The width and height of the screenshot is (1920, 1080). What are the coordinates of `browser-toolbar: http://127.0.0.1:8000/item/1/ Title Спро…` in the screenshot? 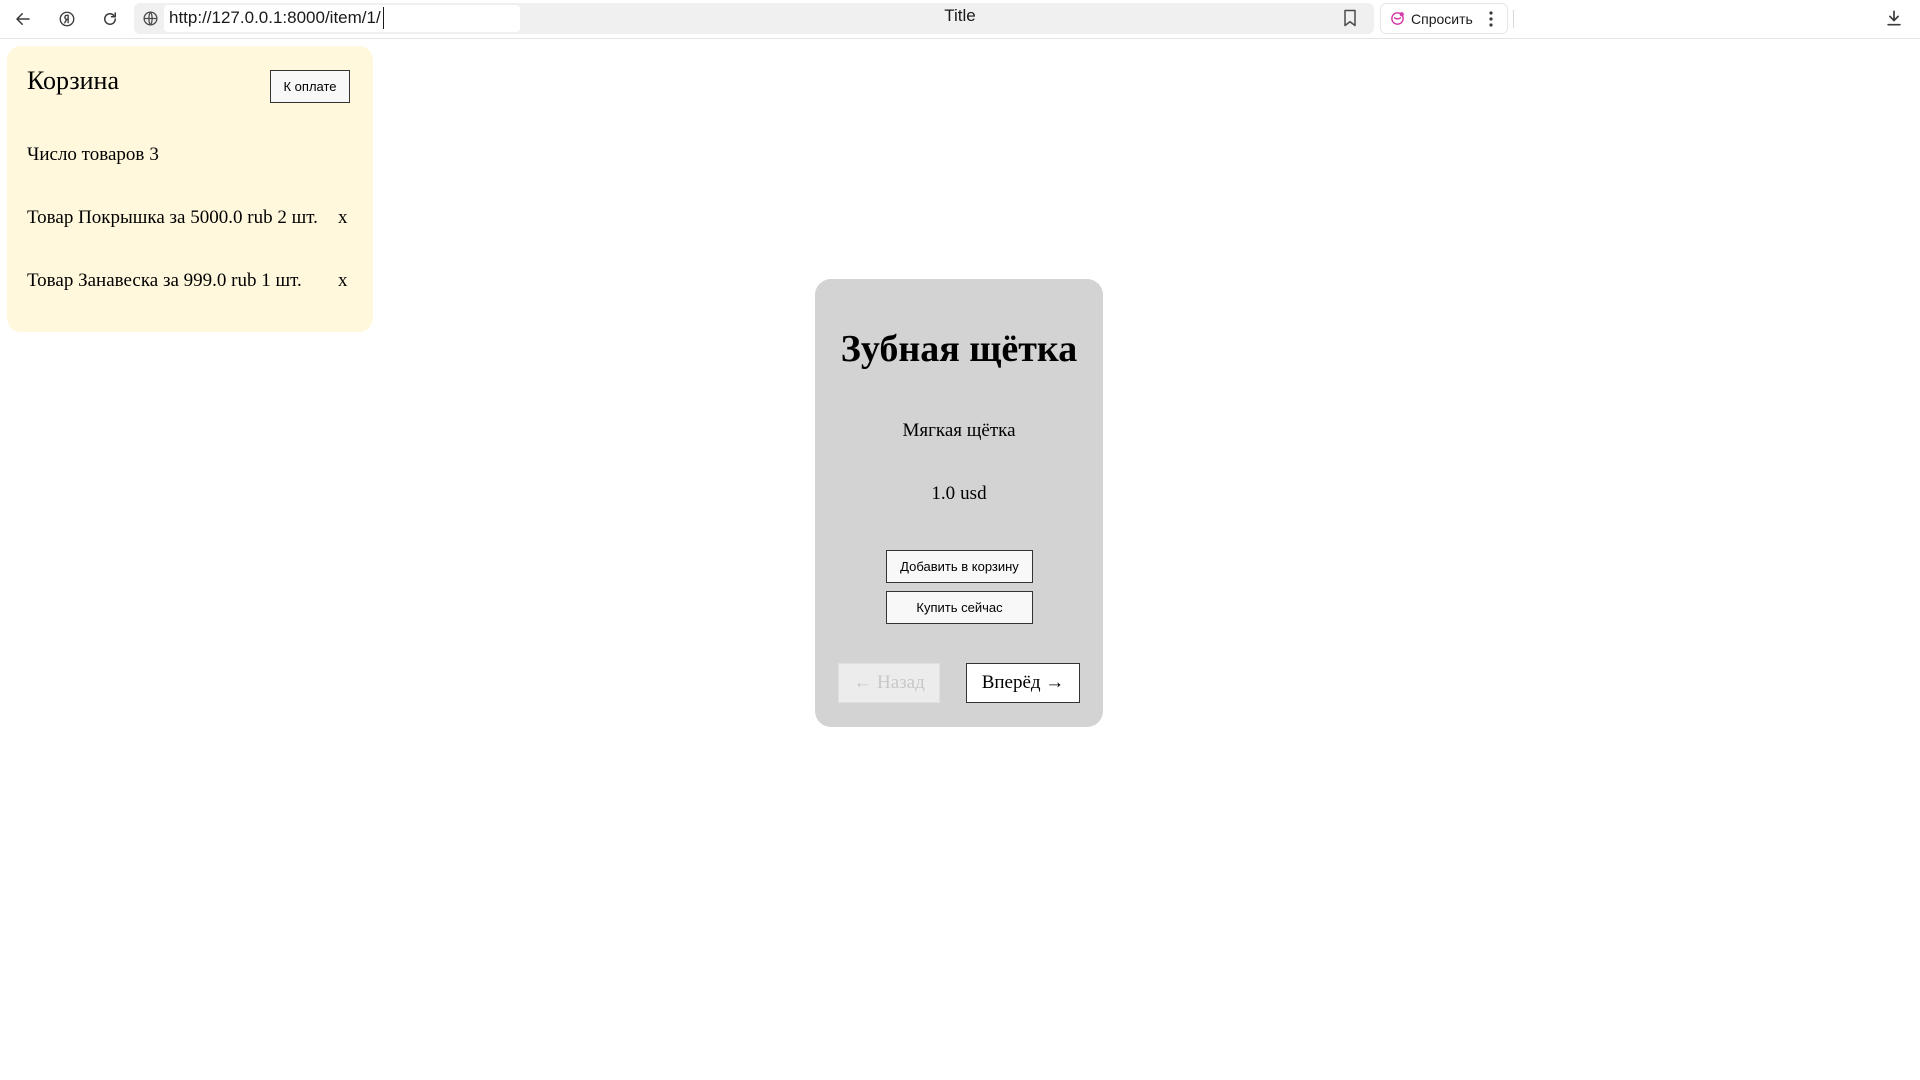 It's located at (960, 19).